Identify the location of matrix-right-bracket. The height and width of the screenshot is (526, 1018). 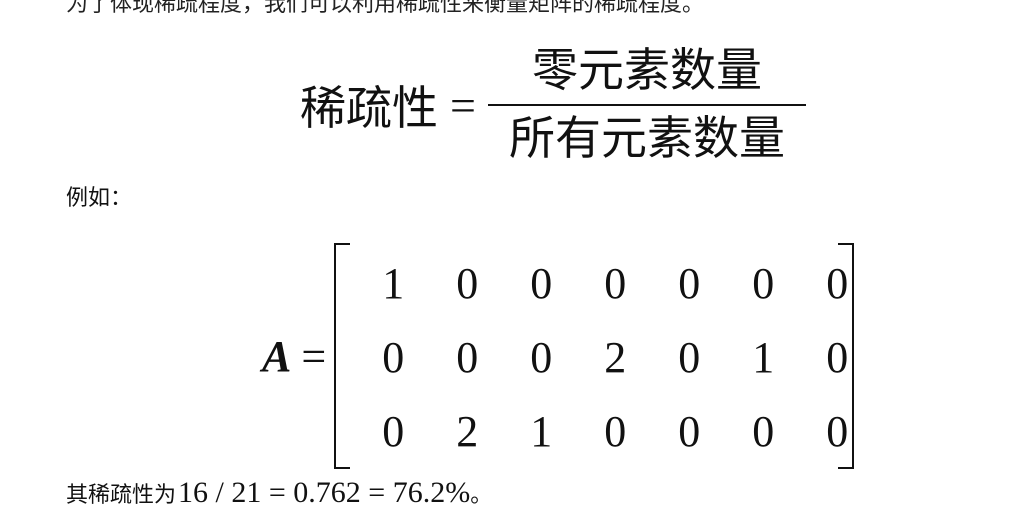
(846, 356).